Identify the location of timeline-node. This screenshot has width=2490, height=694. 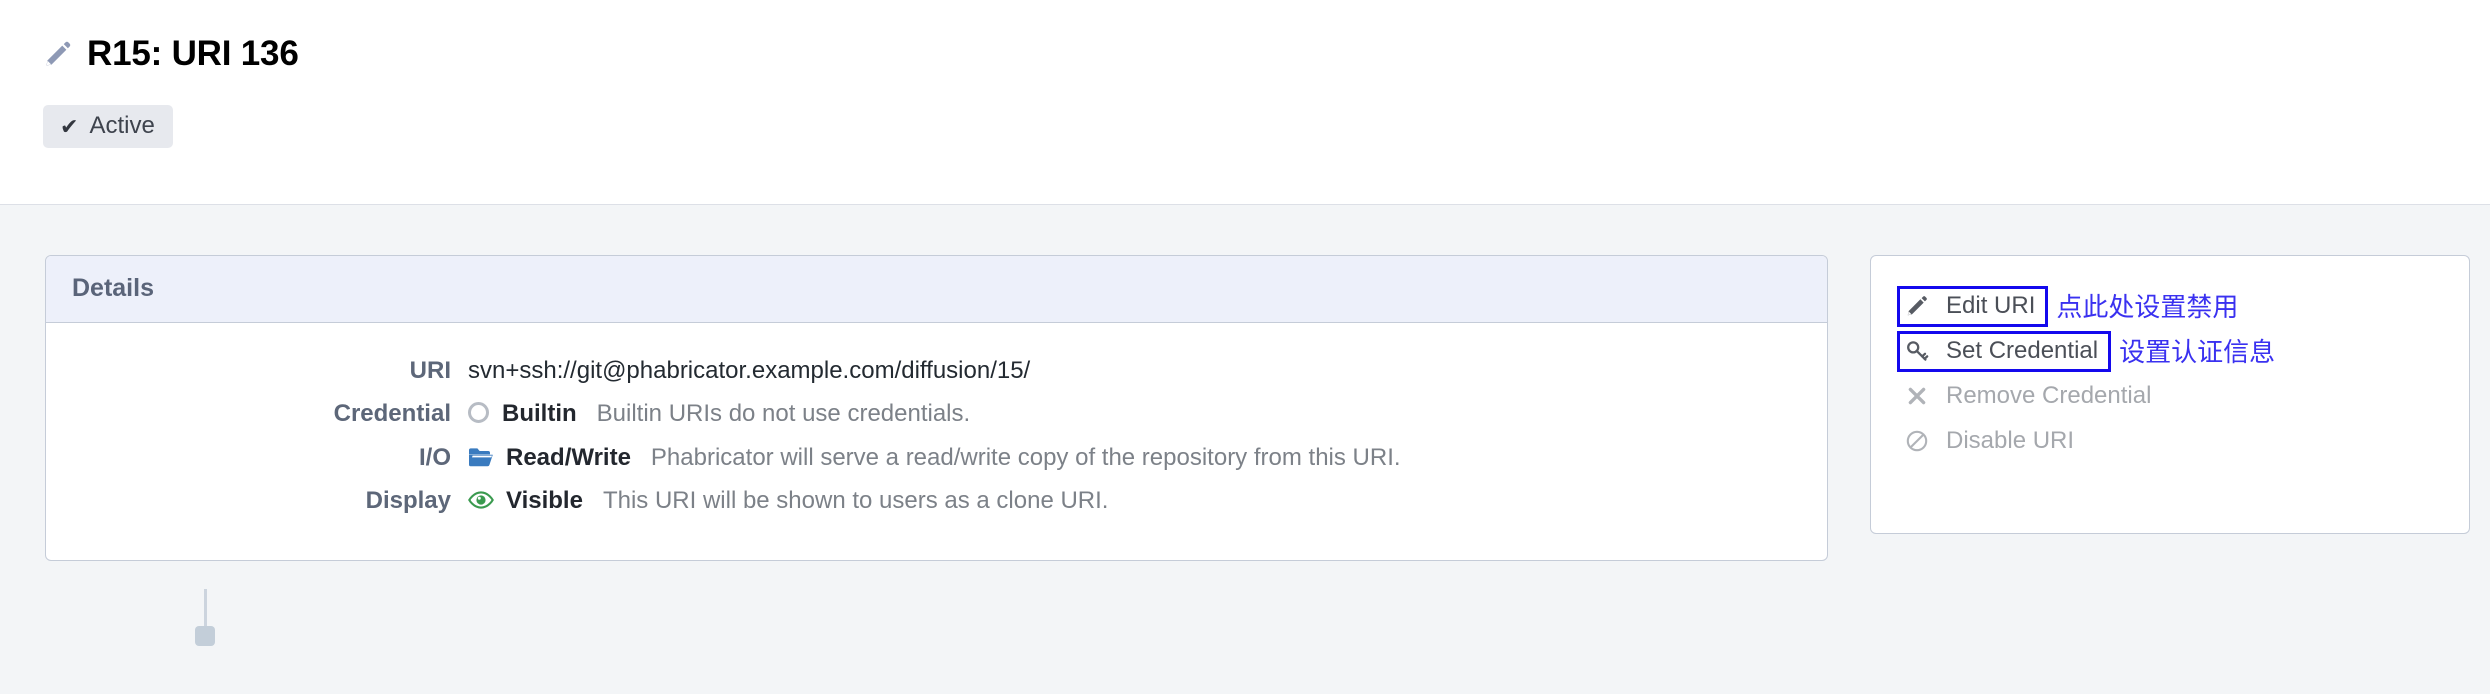
(205, 636).